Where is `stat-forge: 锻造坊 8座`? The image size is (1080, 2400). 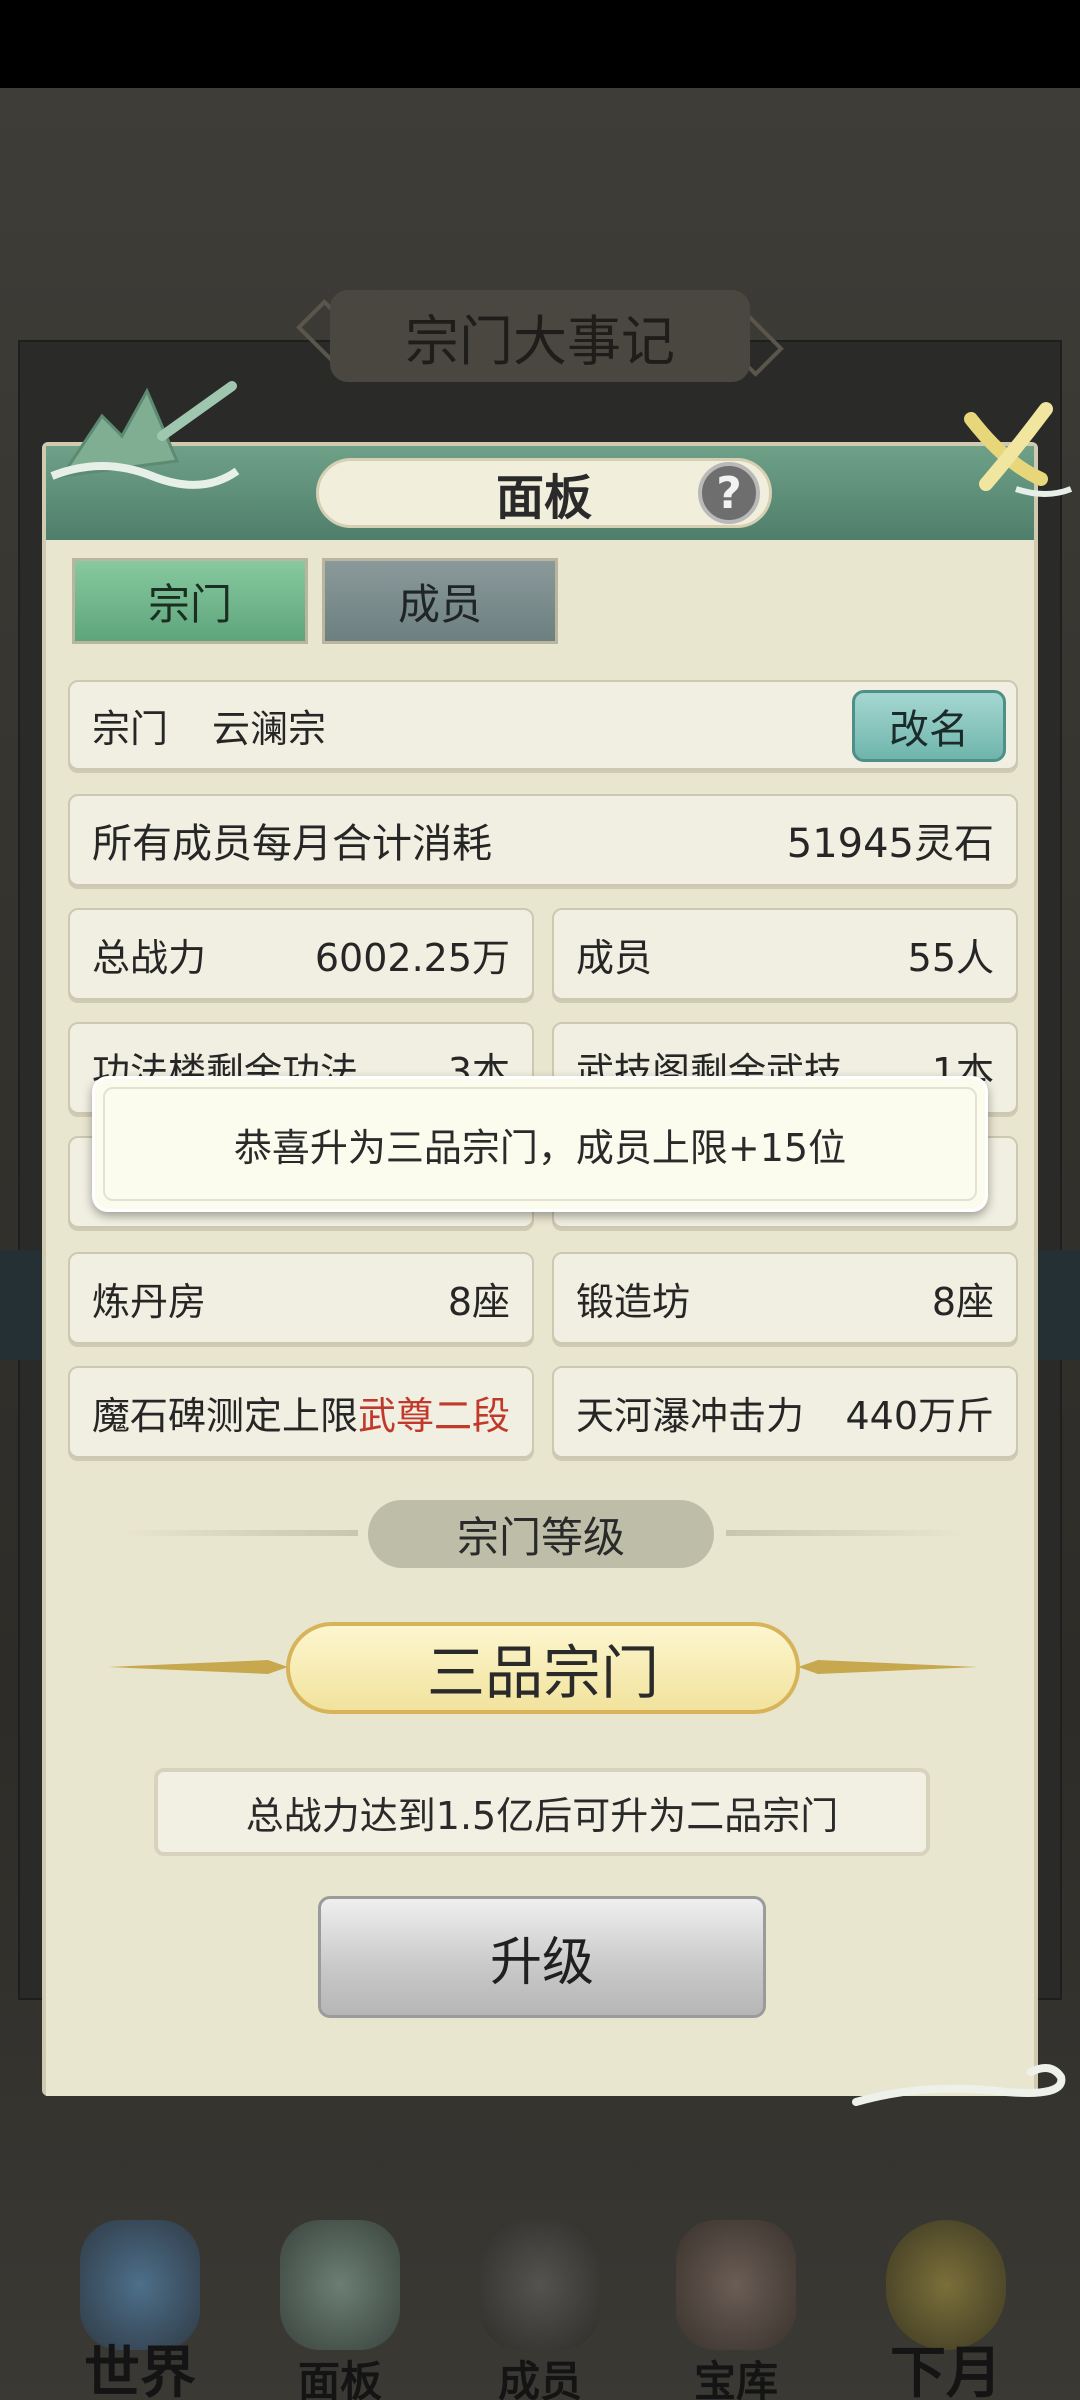
stat-forge: 锻造坊 8座 is located at coordinates (785, 1298).